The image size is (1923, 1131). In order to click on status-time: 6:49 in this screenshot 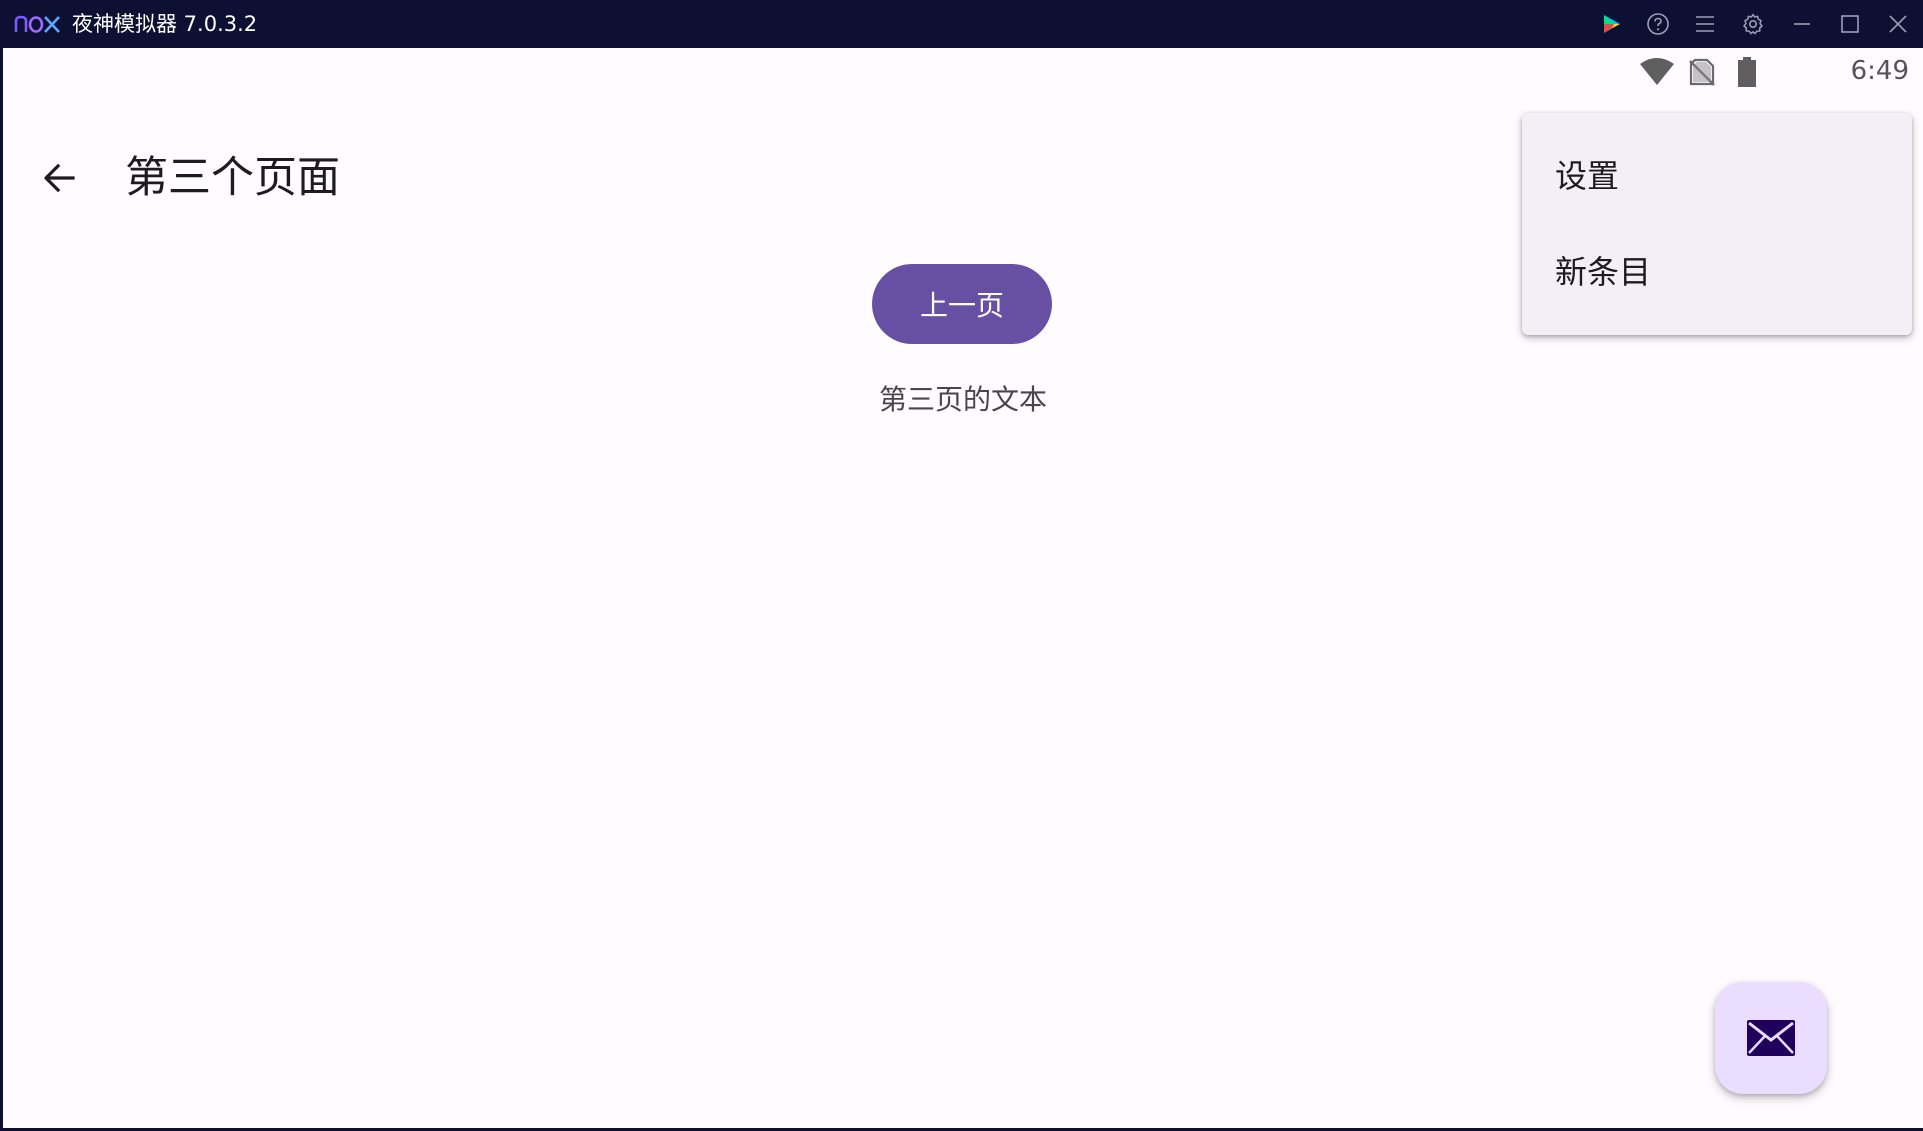, I will do `click(1879, 71)`.